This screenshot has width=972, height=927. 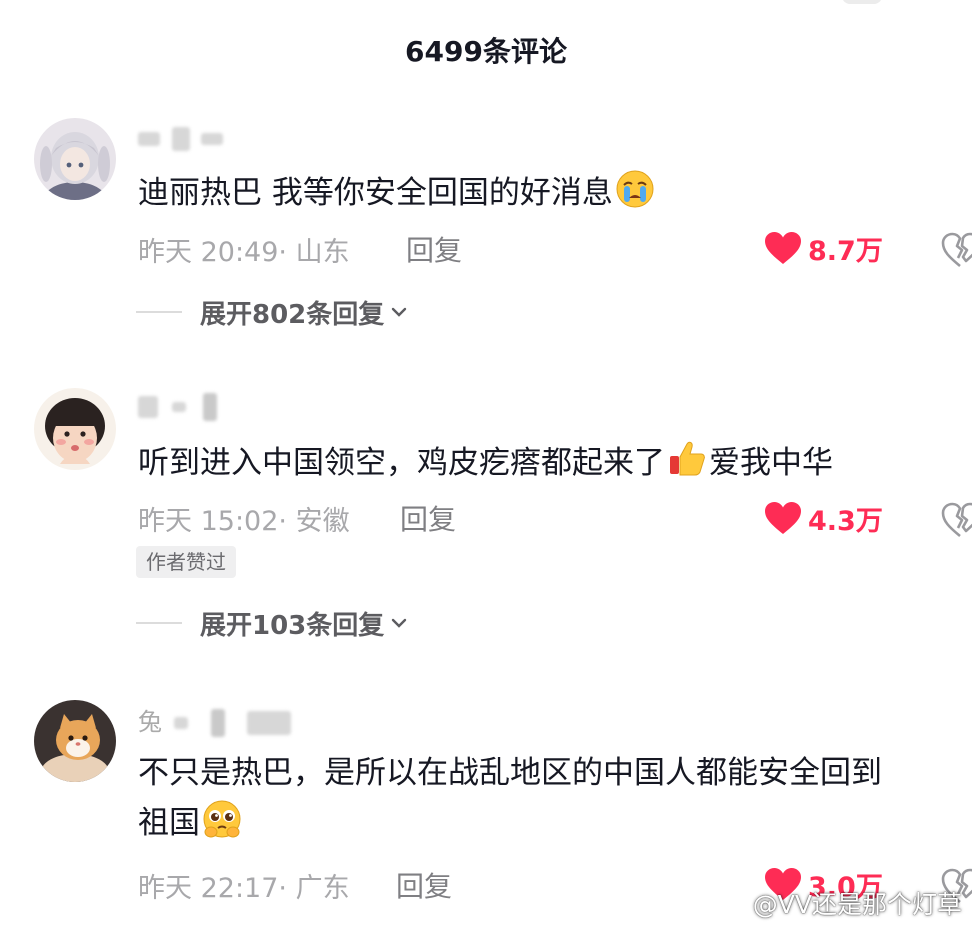 I want to click on comment-meta: 昨天 20:49· 山东, so click(x=244, y=249).